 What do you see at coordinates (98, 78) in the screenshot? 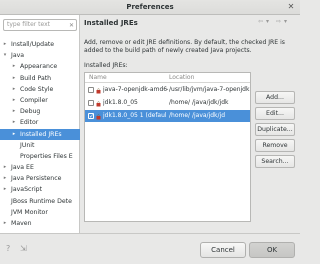
I see `column-name-header: Name` at bounding box center [98, 78].